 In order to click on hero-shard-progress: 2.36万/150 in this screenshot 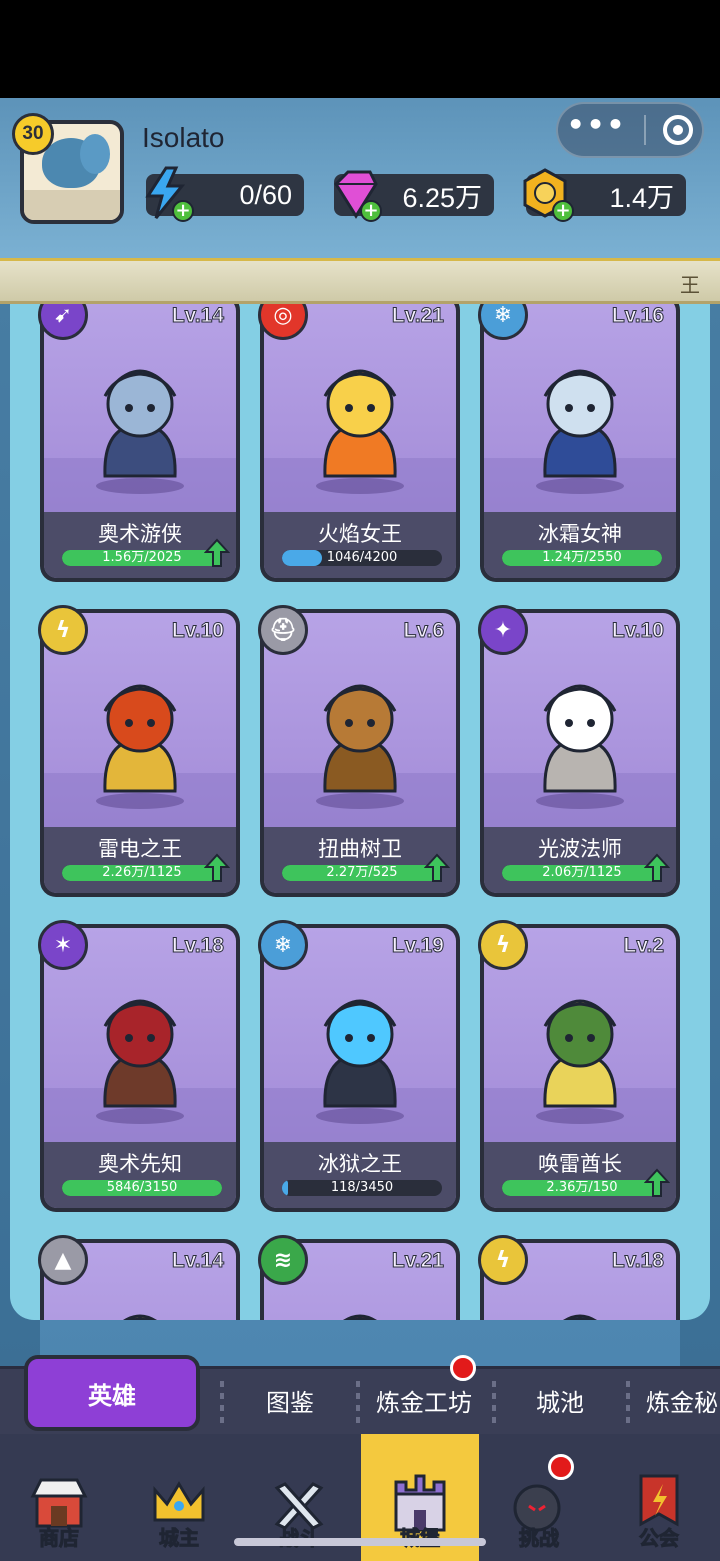, I will do `click(582, 1188)`.